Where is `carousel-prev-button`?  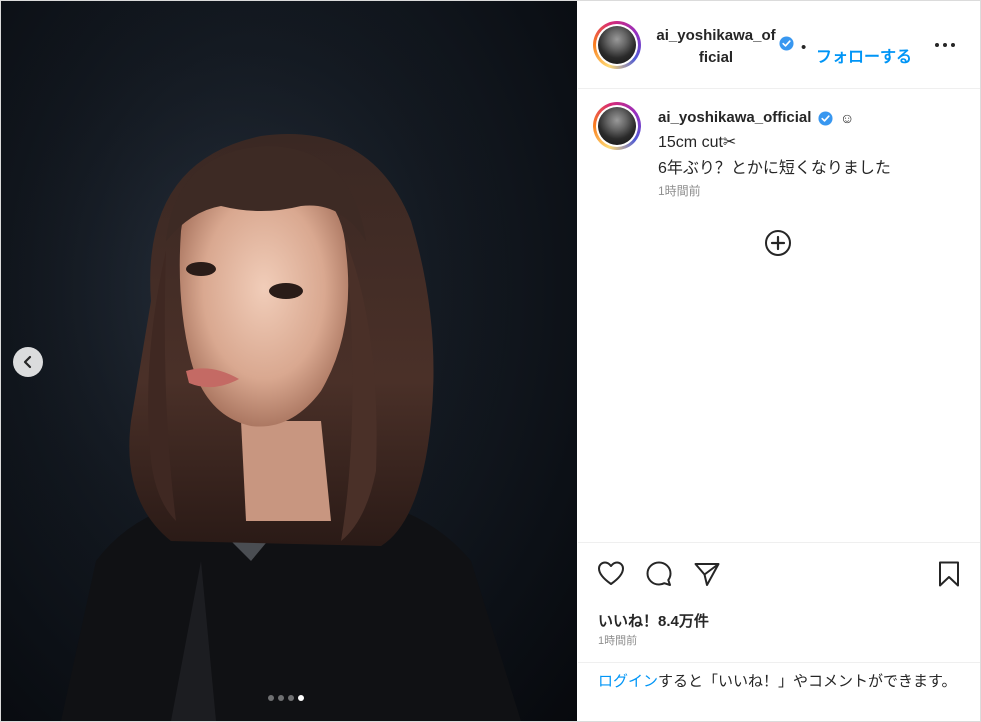 carousel-prev-button is located at coordinates (28, 362).